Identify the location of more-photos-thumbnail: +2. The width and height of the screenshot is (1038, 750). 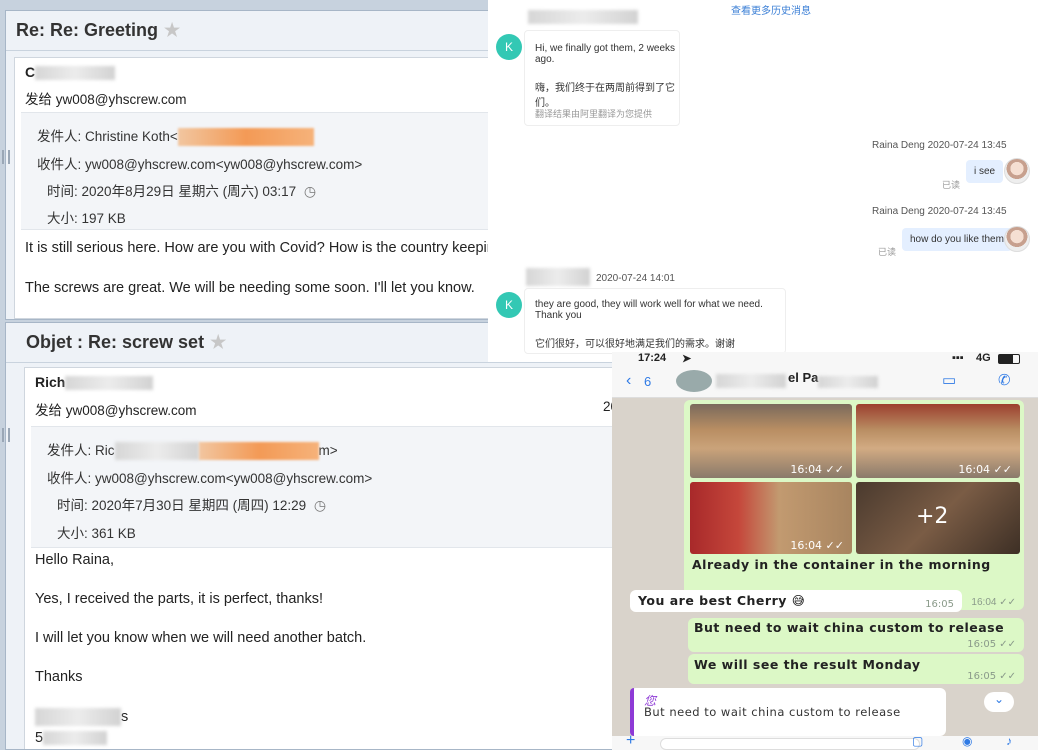
(938, 518).